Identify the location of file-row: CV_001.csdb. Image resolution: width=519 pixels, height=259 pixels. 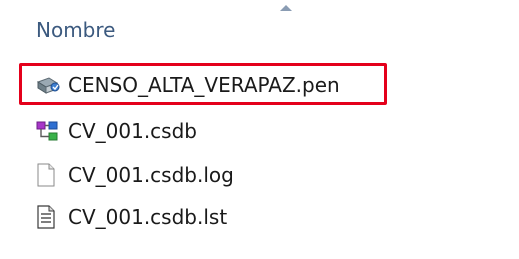
(113, 131).